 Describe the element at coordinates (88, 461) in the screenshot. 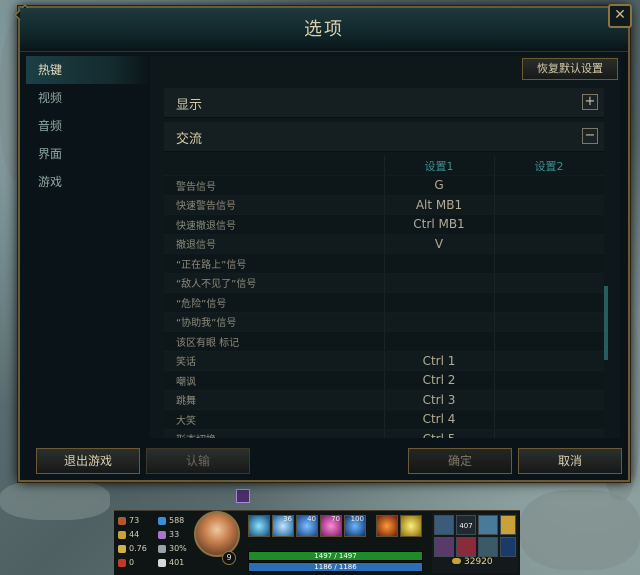

I see `quit-game-button: 退出游戏` at that location.